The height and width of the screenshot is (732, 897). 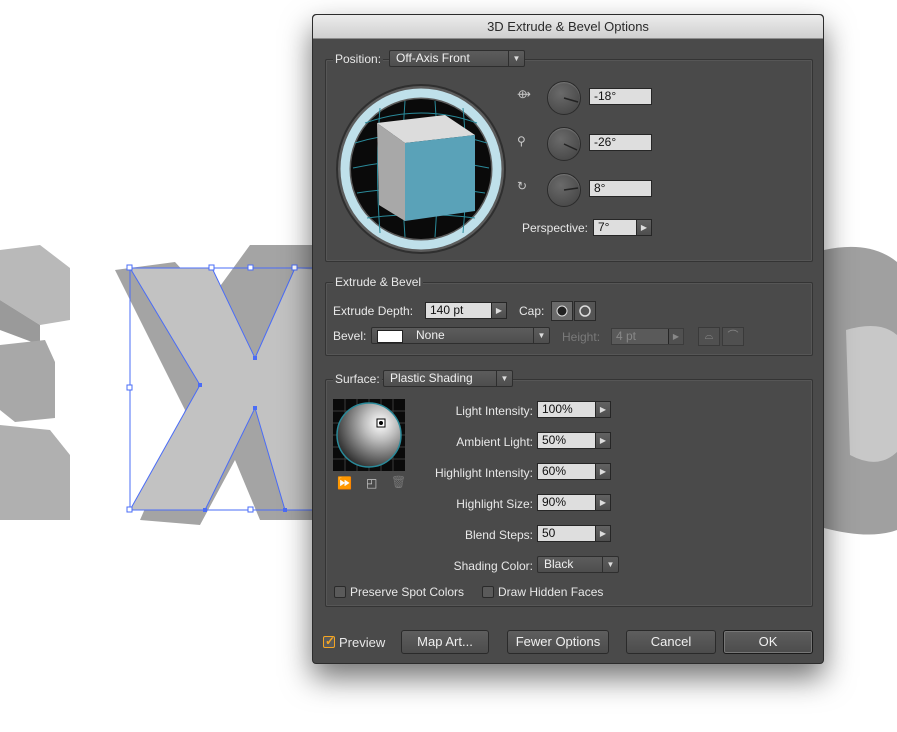 What do you see at coordinates (574, 409) in the screenshot?
I see `light-intensity-stepper: 100% ▶` at bounding box center [574, 409].